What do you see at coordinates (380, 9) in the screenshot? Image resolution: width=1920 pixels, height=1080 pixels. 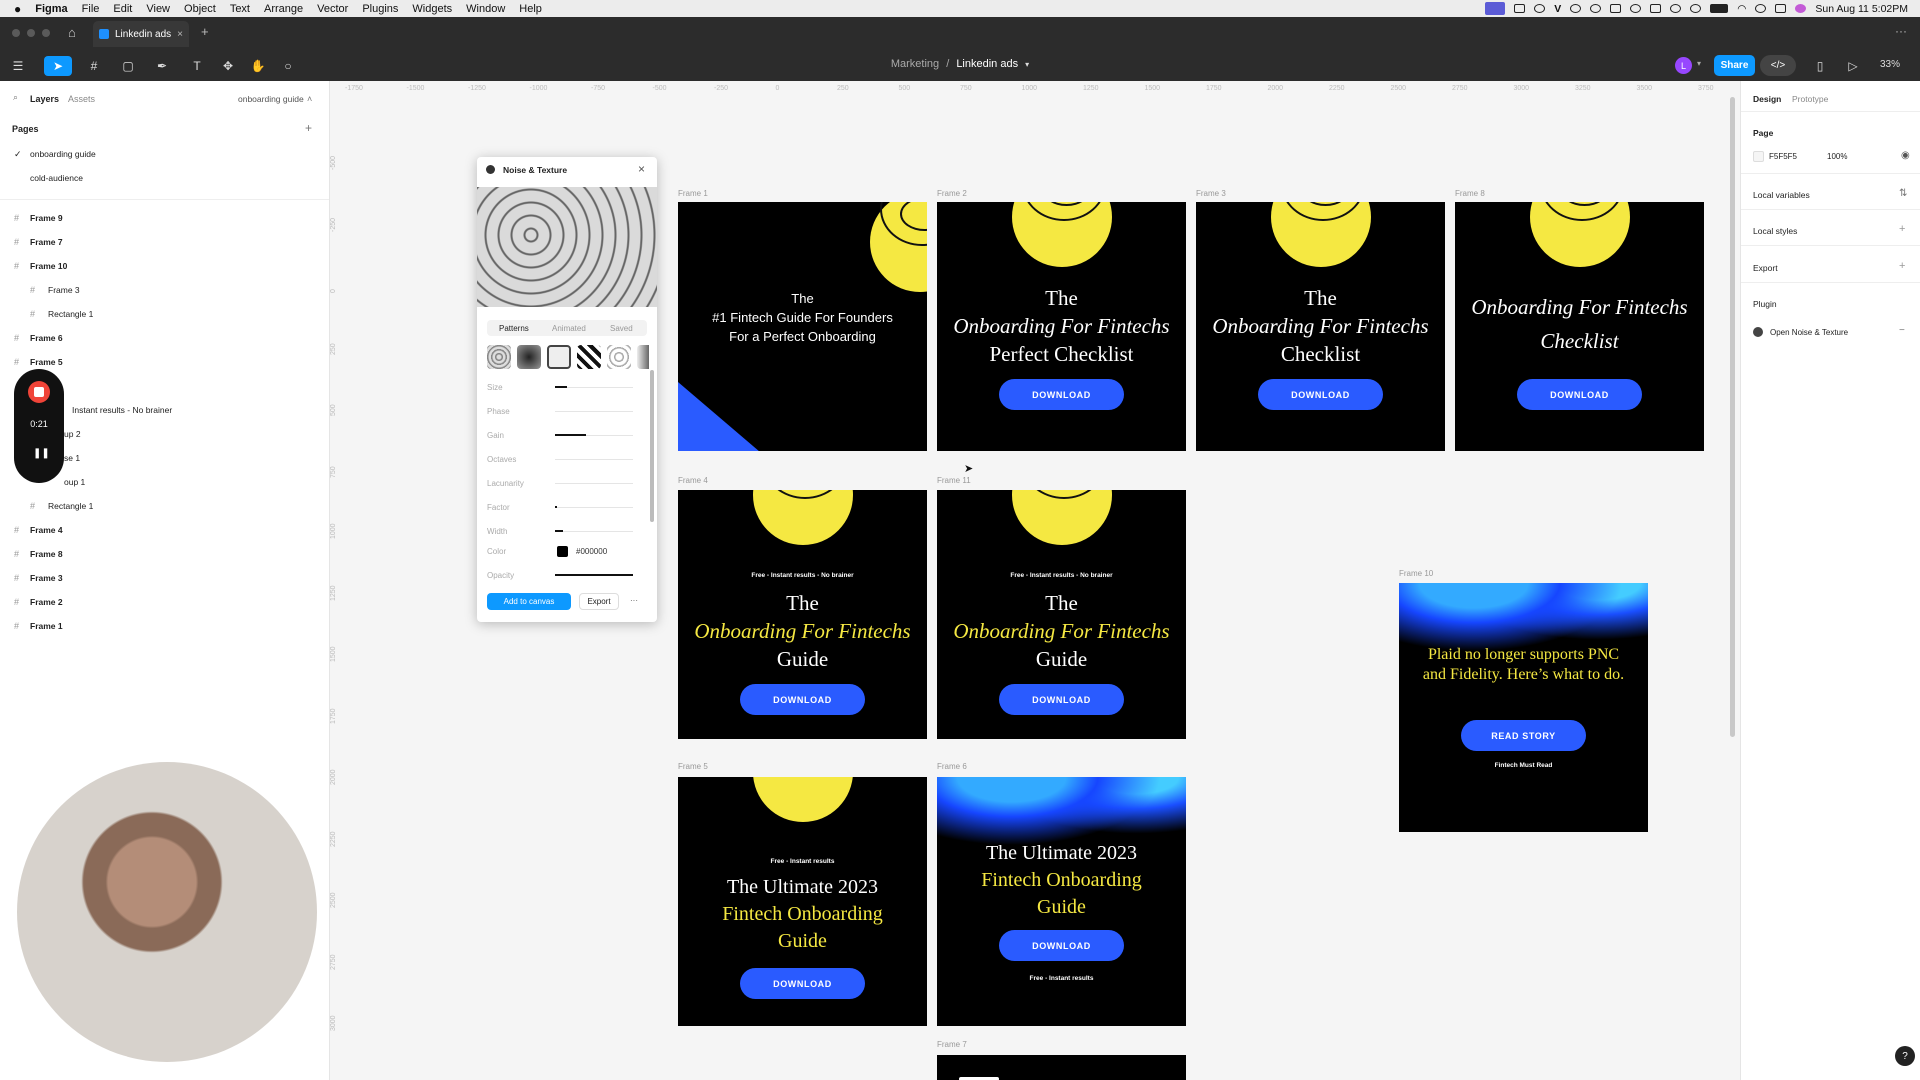 I see `menu-plugins: Plugins` at bounding box center [380, 9].